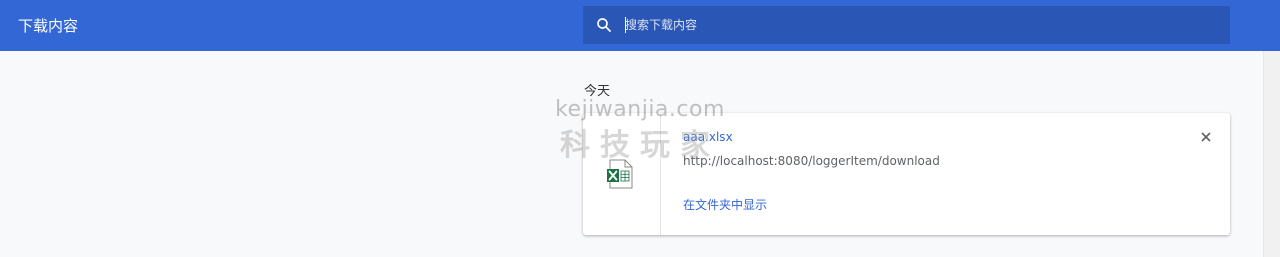 This screenshot has width=1280, height=257. What do you see at coordinates (915, 25) in the screenshot?
I see `search-input` at bounding box center [915, 25].